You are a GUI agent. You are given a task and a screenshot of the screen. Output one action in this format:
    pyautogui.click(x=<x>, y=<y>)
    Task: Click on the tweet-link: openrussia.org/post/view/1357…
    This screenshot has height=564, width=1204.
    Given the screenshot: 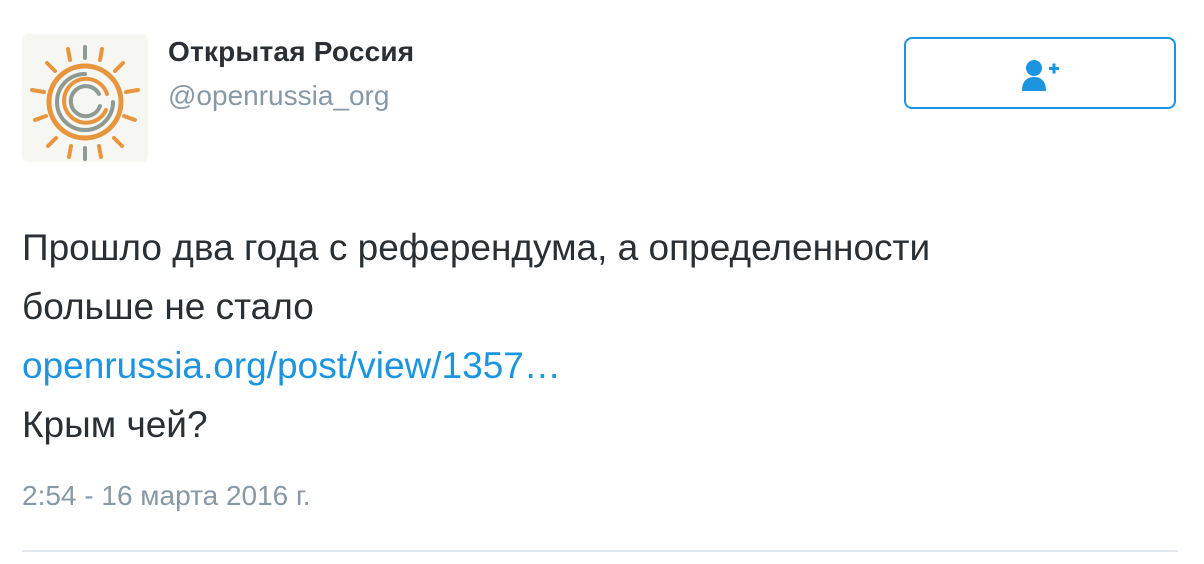 What is the action you would take?
    pyautogui.click(x=291, y=365)
    